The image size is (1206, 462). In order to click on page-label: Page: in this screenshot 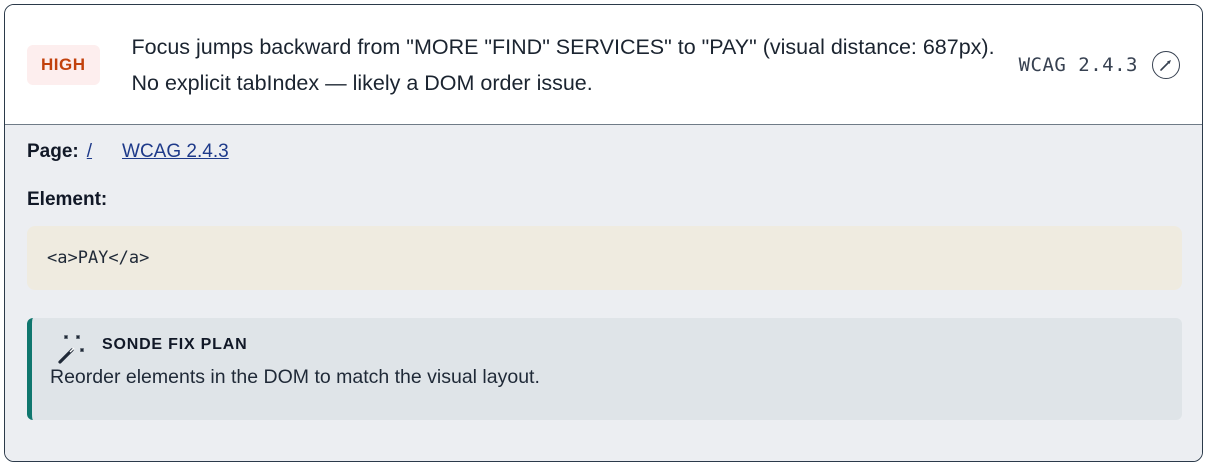, I will do `click(53, 151)`.